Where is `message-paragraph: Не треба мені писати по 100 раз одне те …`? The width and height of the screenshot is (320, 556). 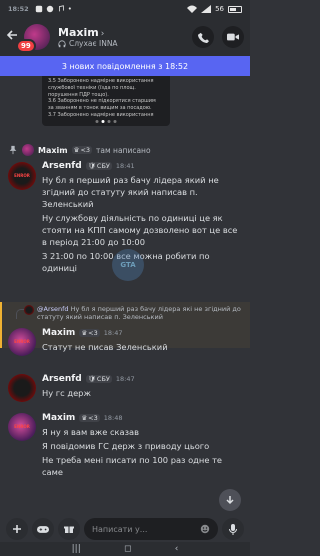
message-paragraph: Не треба мені писати по 100 раз одне те … is located at coordinates (132, 466).